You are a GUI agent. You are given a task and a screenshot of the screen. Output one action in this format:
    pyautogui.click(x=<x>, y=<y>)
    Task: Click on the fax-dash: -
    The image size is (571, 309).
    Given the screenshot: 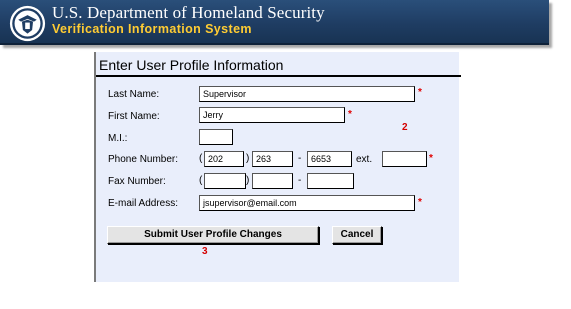 What is the action you would take?
    pyautogui.click(x=300, y=180)
    